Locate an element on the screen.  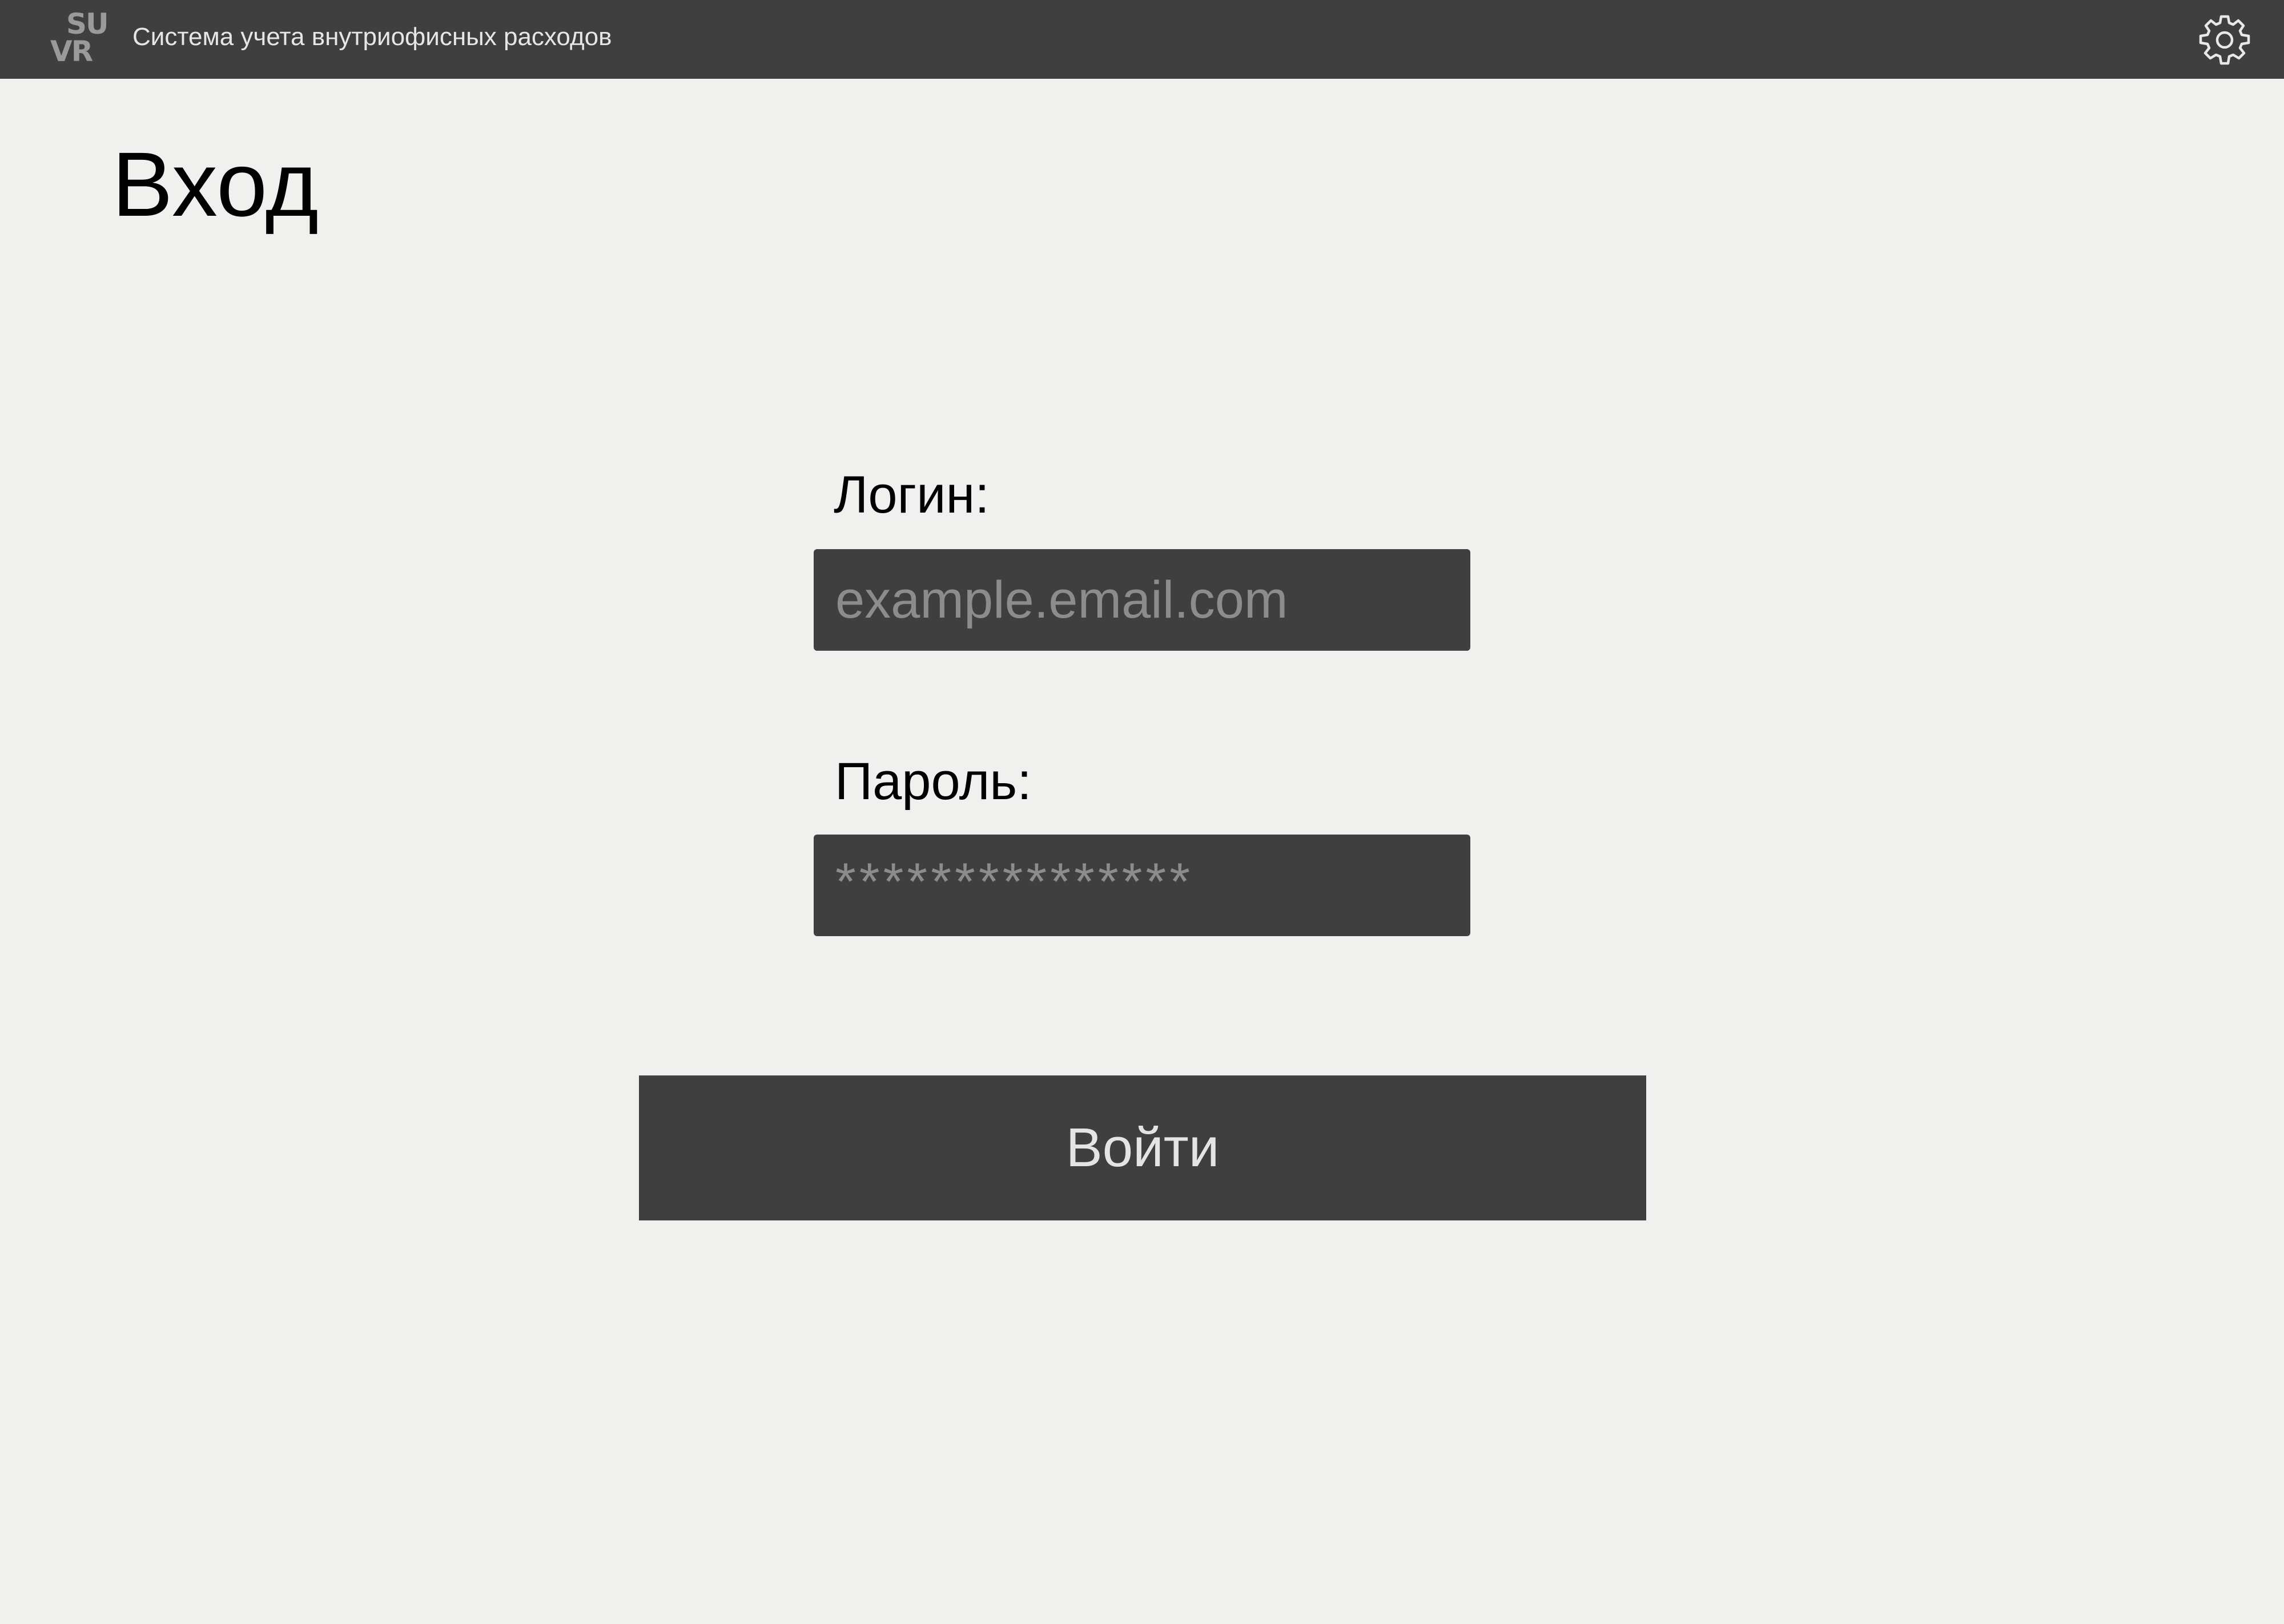
login-label: Логин: is located at coordinates (912, 495).